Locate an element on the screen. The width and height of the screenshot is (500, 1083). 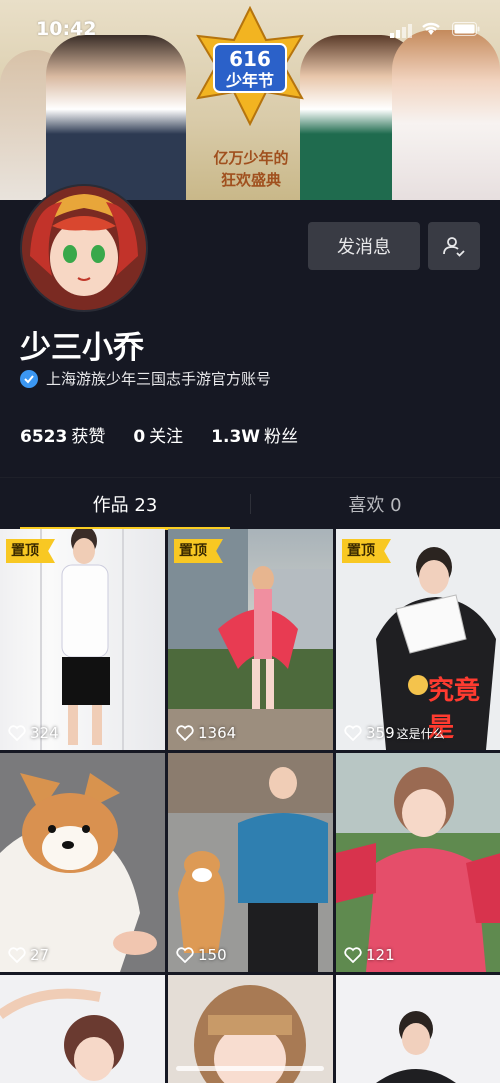
avatar is located at coordinates (84, 248).